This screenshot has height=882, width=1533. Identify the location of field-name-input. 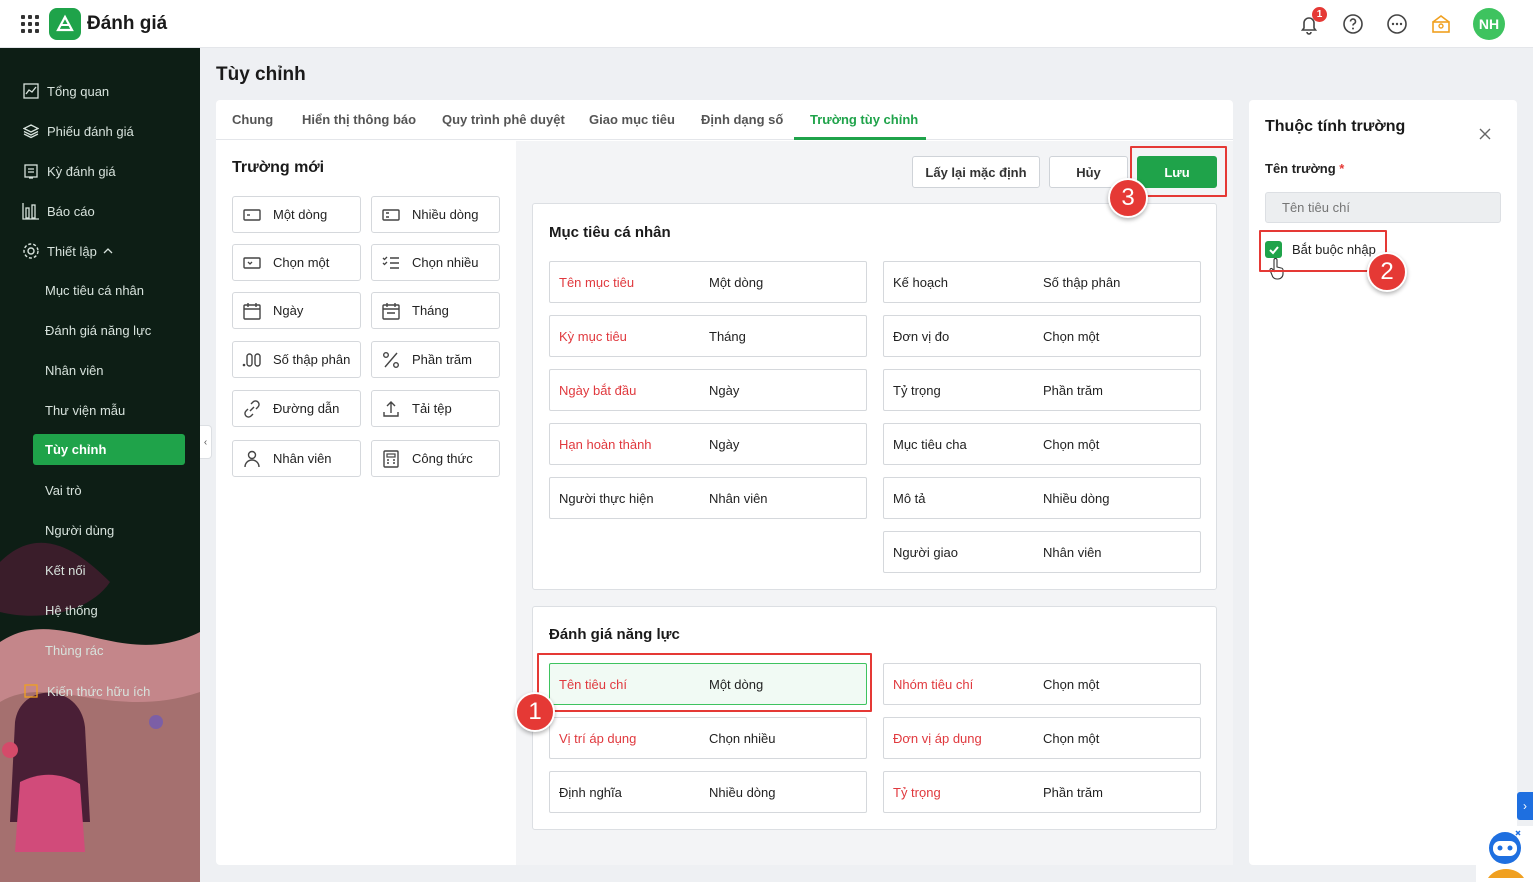
(1383, 207).